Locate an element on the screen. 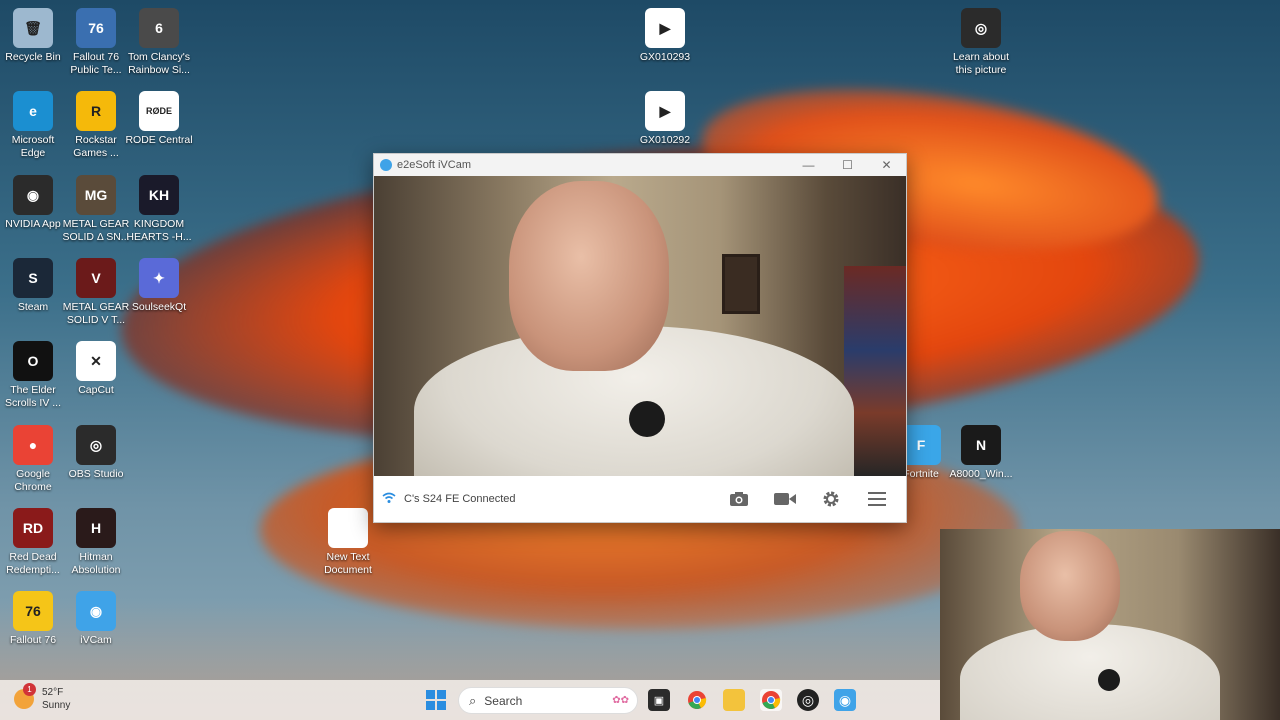  wall-picture is located at coordinates (741, 284).